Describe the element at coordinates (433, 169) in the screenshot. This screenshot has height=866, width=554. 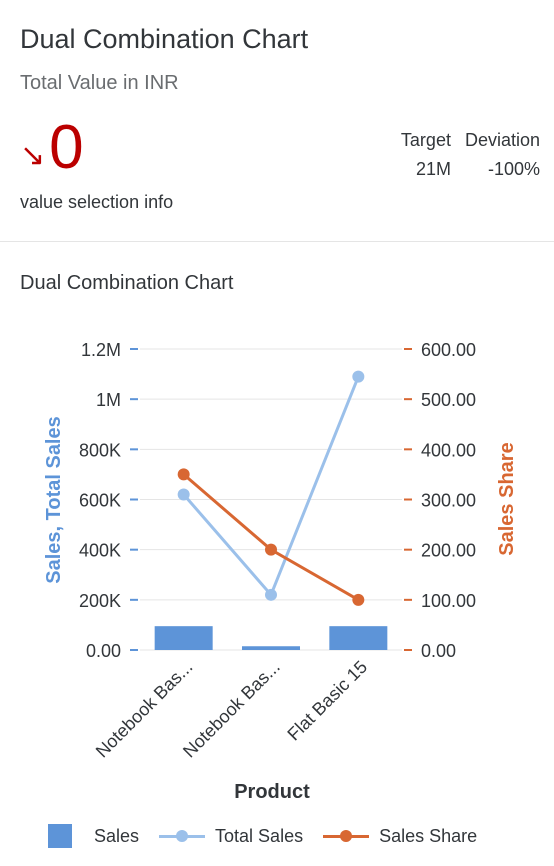
I see `target-value: 21M` at that location.